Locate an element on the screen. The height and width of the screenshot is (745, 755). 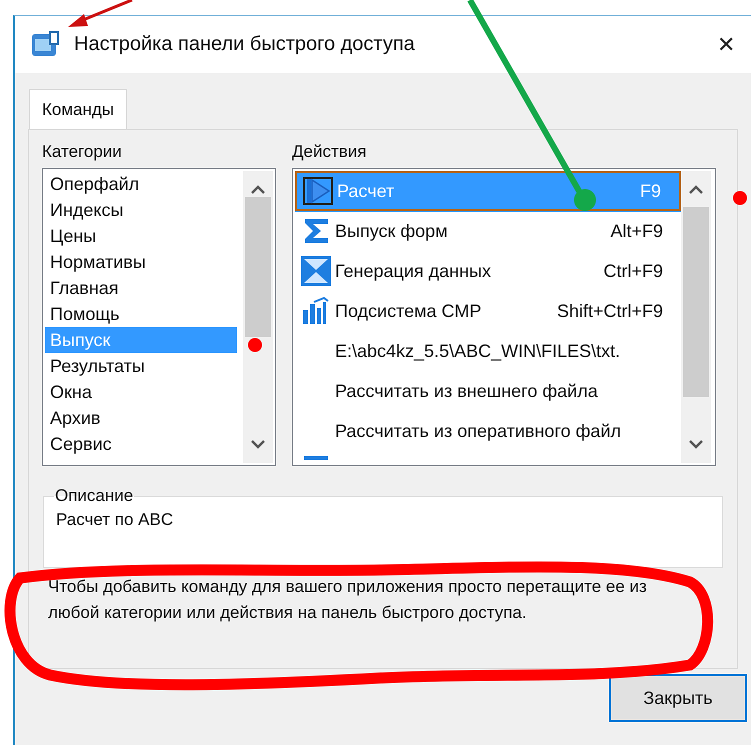
arrow-annotation is located at coordinates (100, 13).